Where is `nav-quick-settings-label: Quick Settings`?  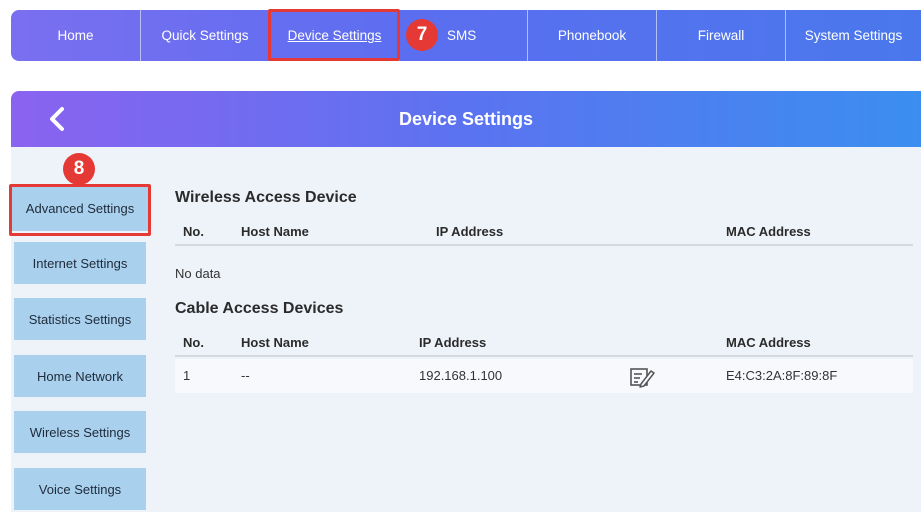
nav-quick-settings-label: Quick Settings is located at coordinates (205, 35).